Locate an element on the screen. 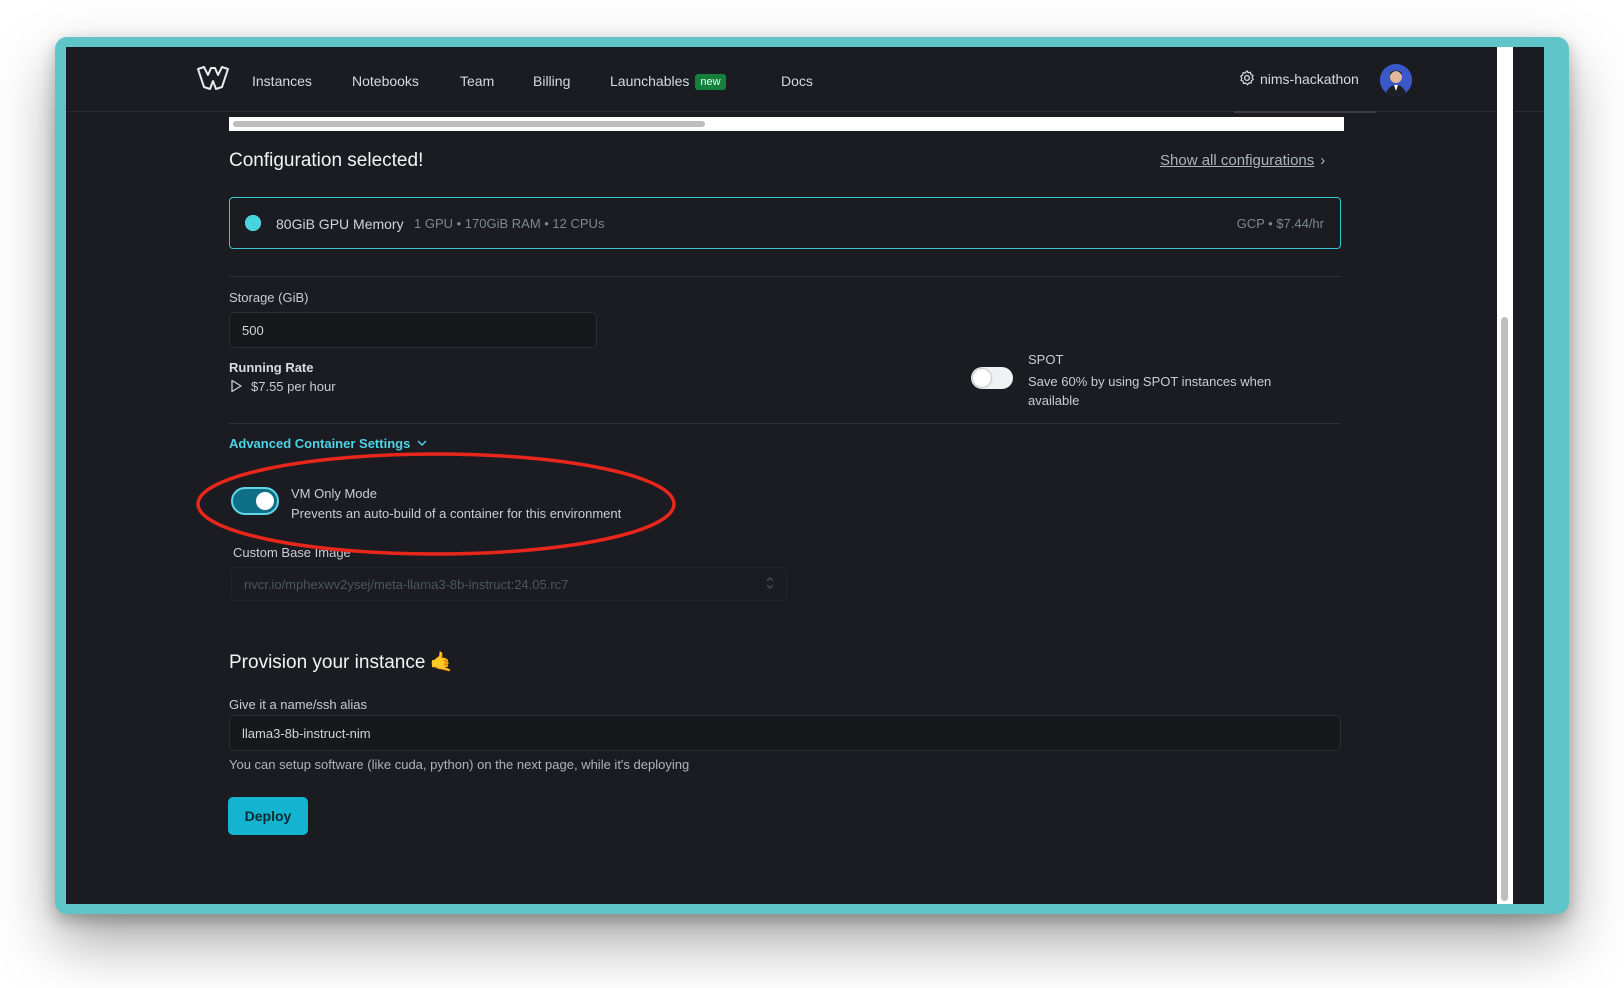  nav-launchables: Launchables new is located at coordinates (668, 81).